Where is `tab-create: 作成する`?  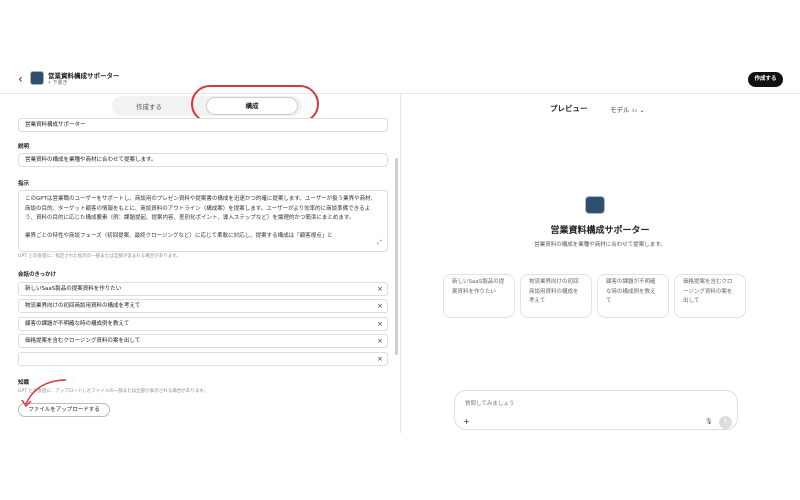
tab-create: 作成する is located at coordinates (149, 106).